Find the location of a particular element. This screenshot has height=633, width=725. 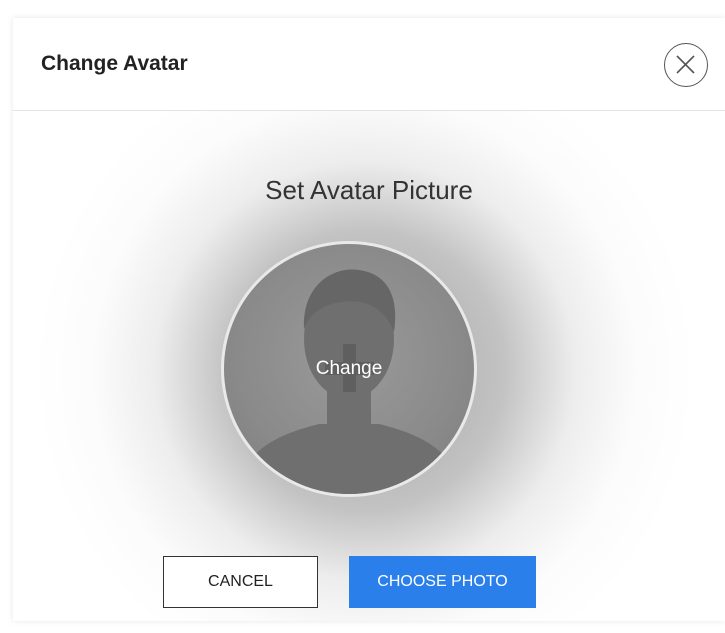

cancel-button: CANCEL is located at coordinates (240, 582).